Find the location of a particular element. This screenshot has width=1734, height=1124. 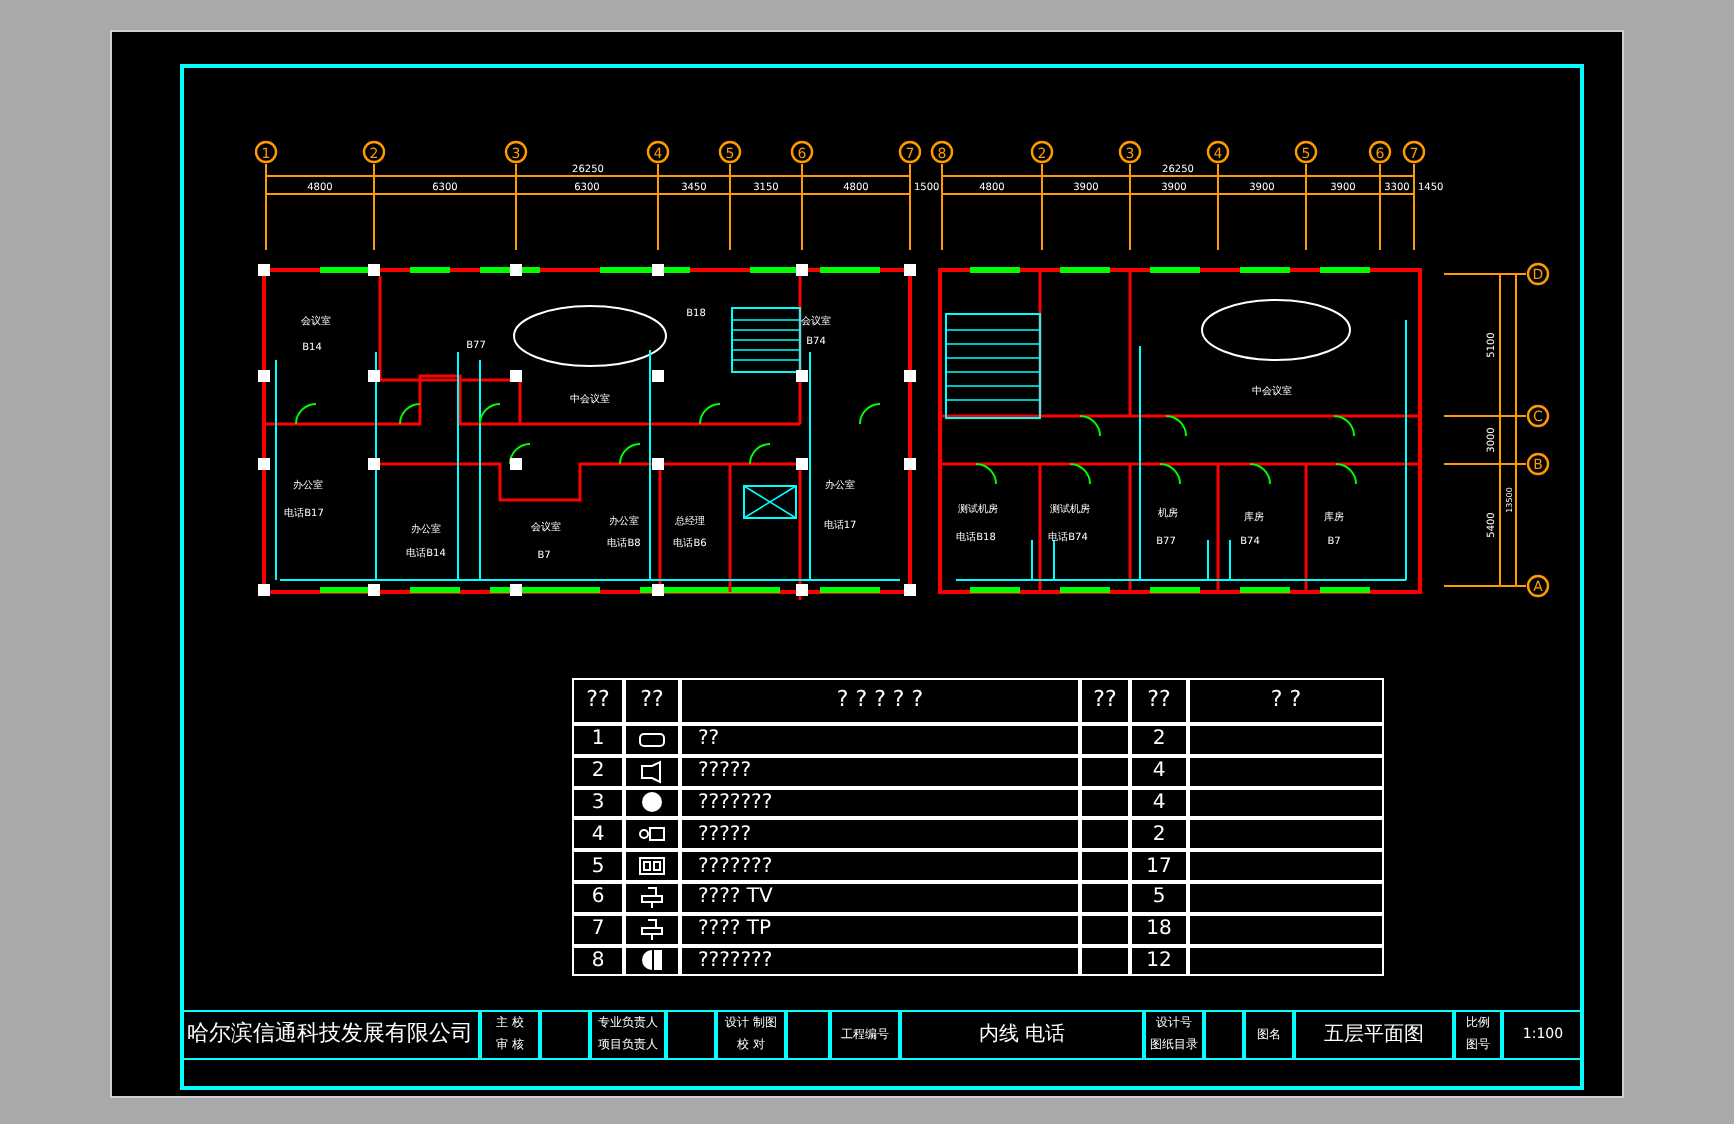

table-header: ? ? ? ? ? is located at coordinates (880, 701).